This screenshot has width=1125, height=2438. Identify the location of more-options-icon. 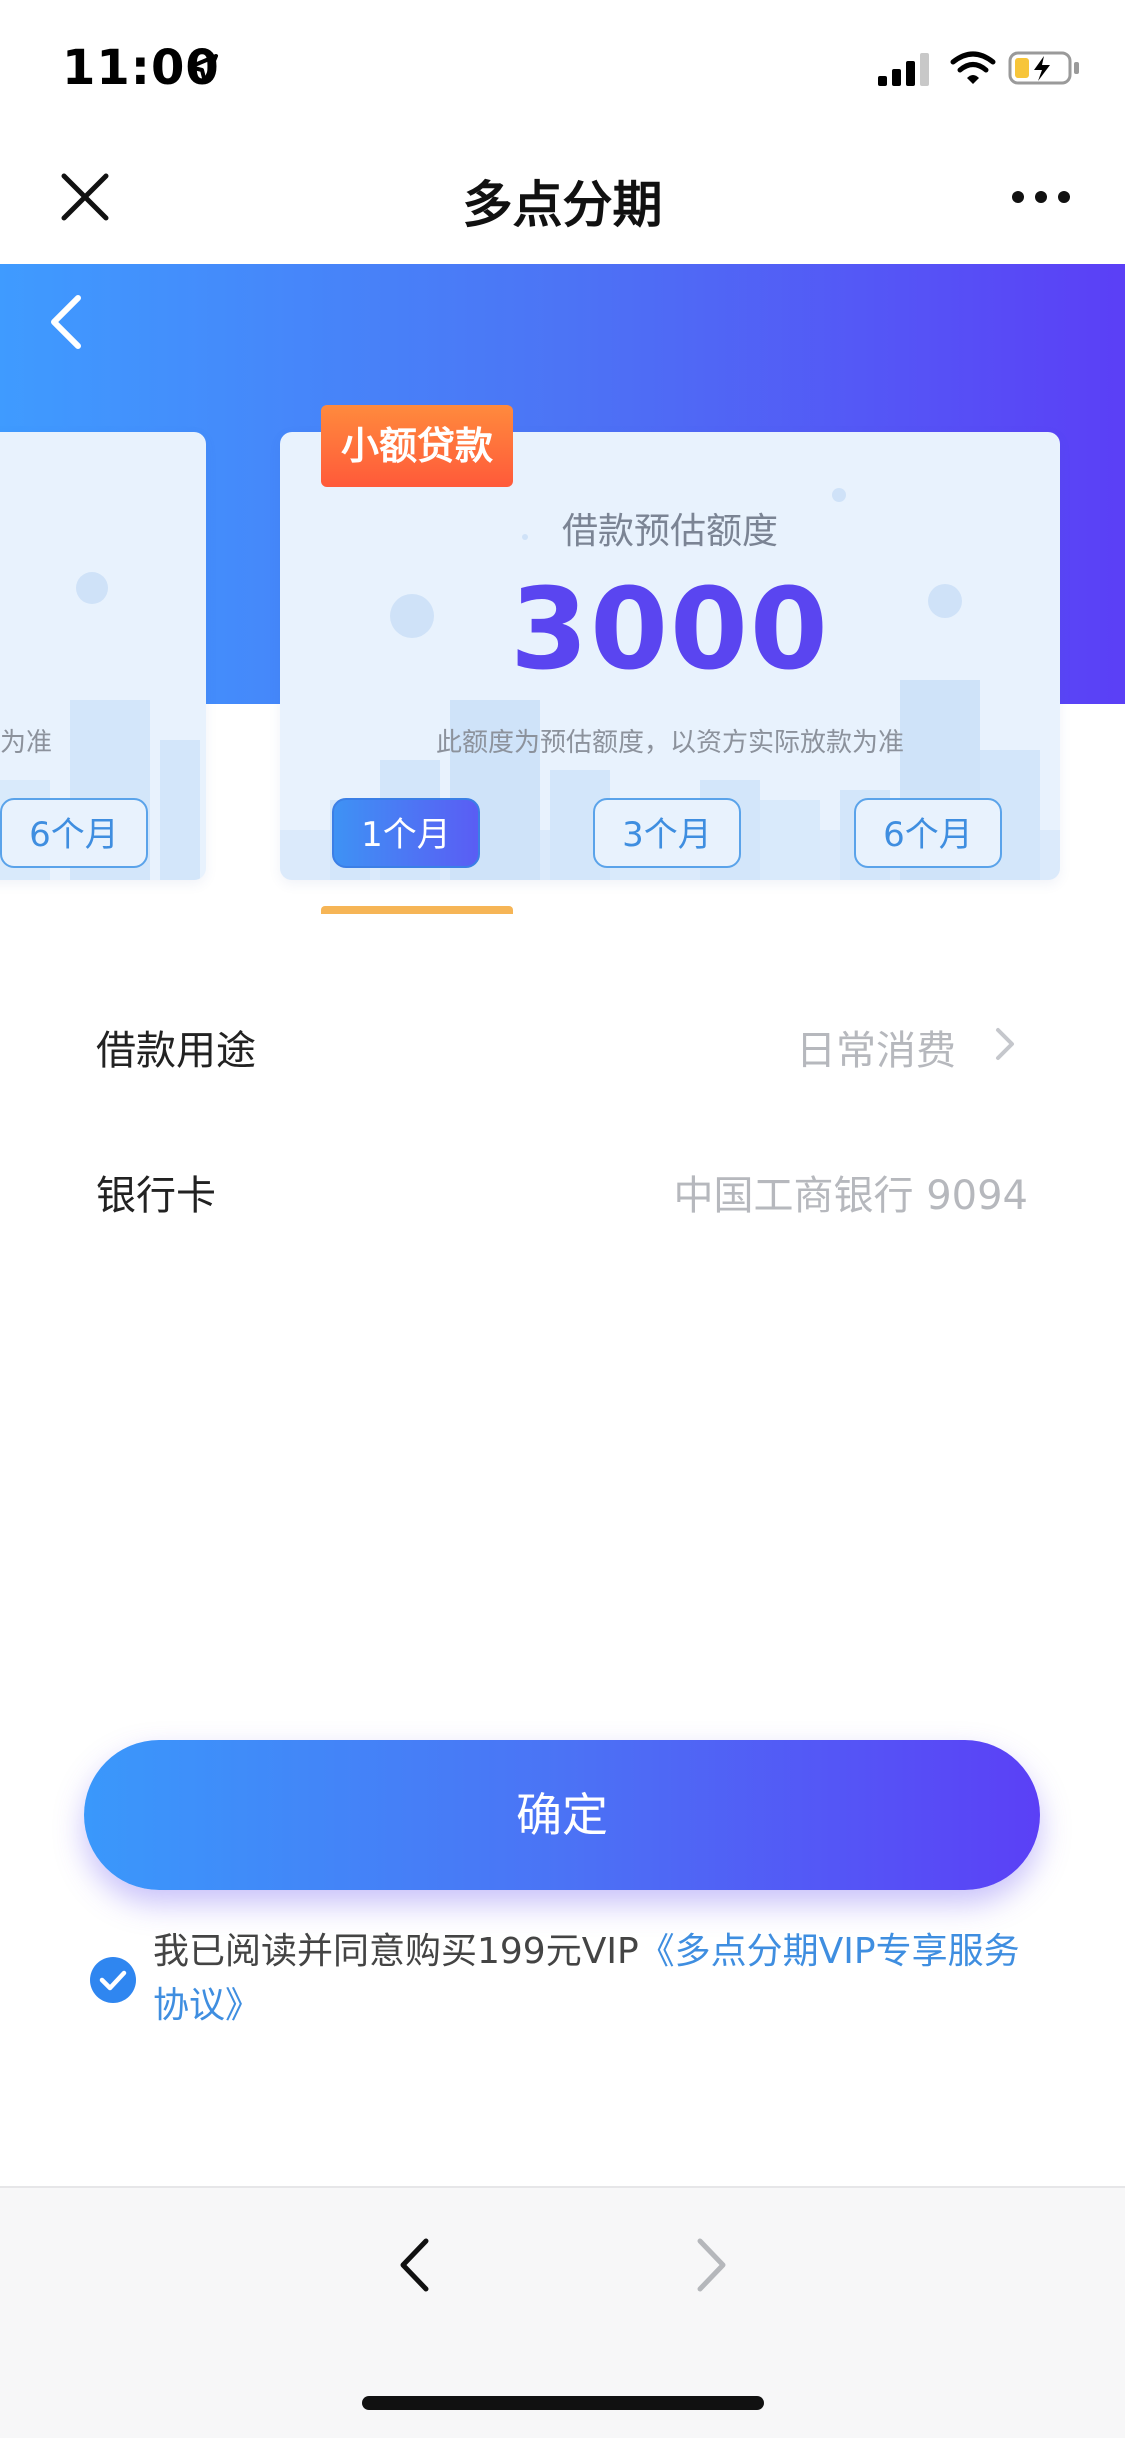
(1041, 197).